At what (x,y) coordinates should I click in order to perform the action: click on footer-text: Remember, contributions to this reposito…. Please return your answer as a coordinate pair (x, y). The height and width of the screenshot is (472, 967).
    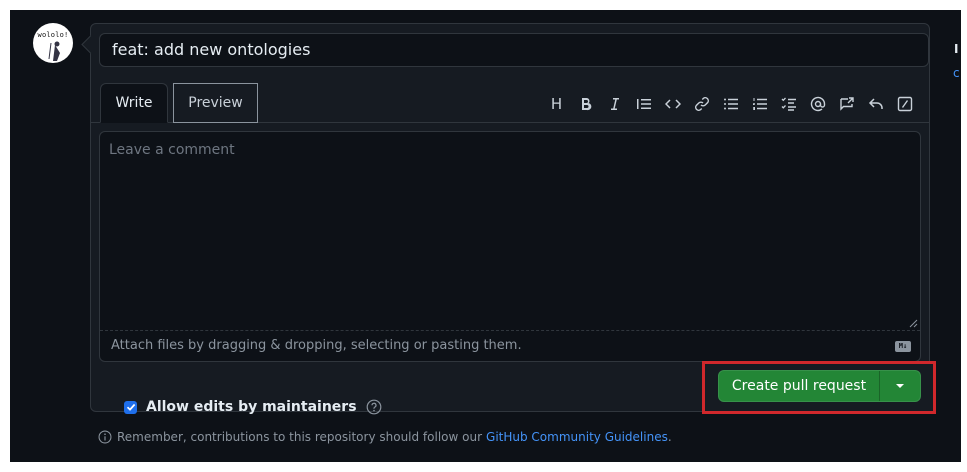
    Looking at the image, I should click on (300, 437).